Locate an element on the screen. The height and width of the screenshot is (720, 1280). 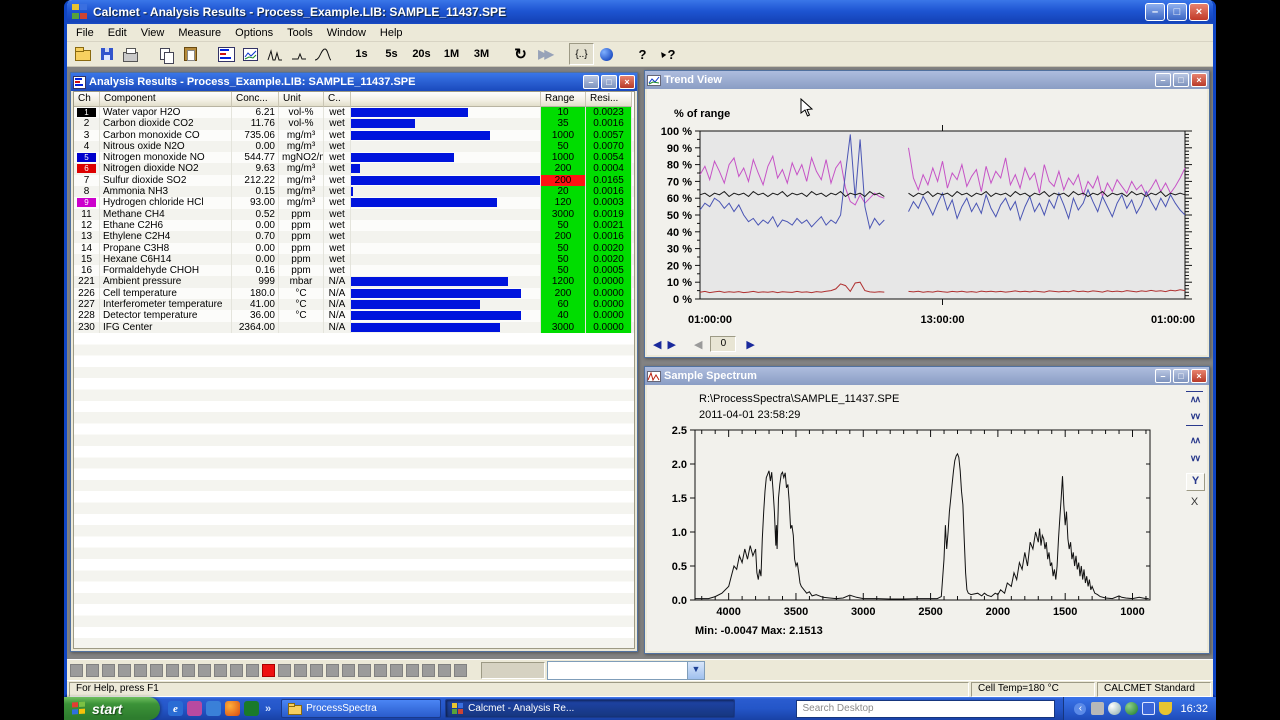
table-row: 230 IFG Center 2364.00 N/A 3000 0.0000 is located at coordinates (354, 327).